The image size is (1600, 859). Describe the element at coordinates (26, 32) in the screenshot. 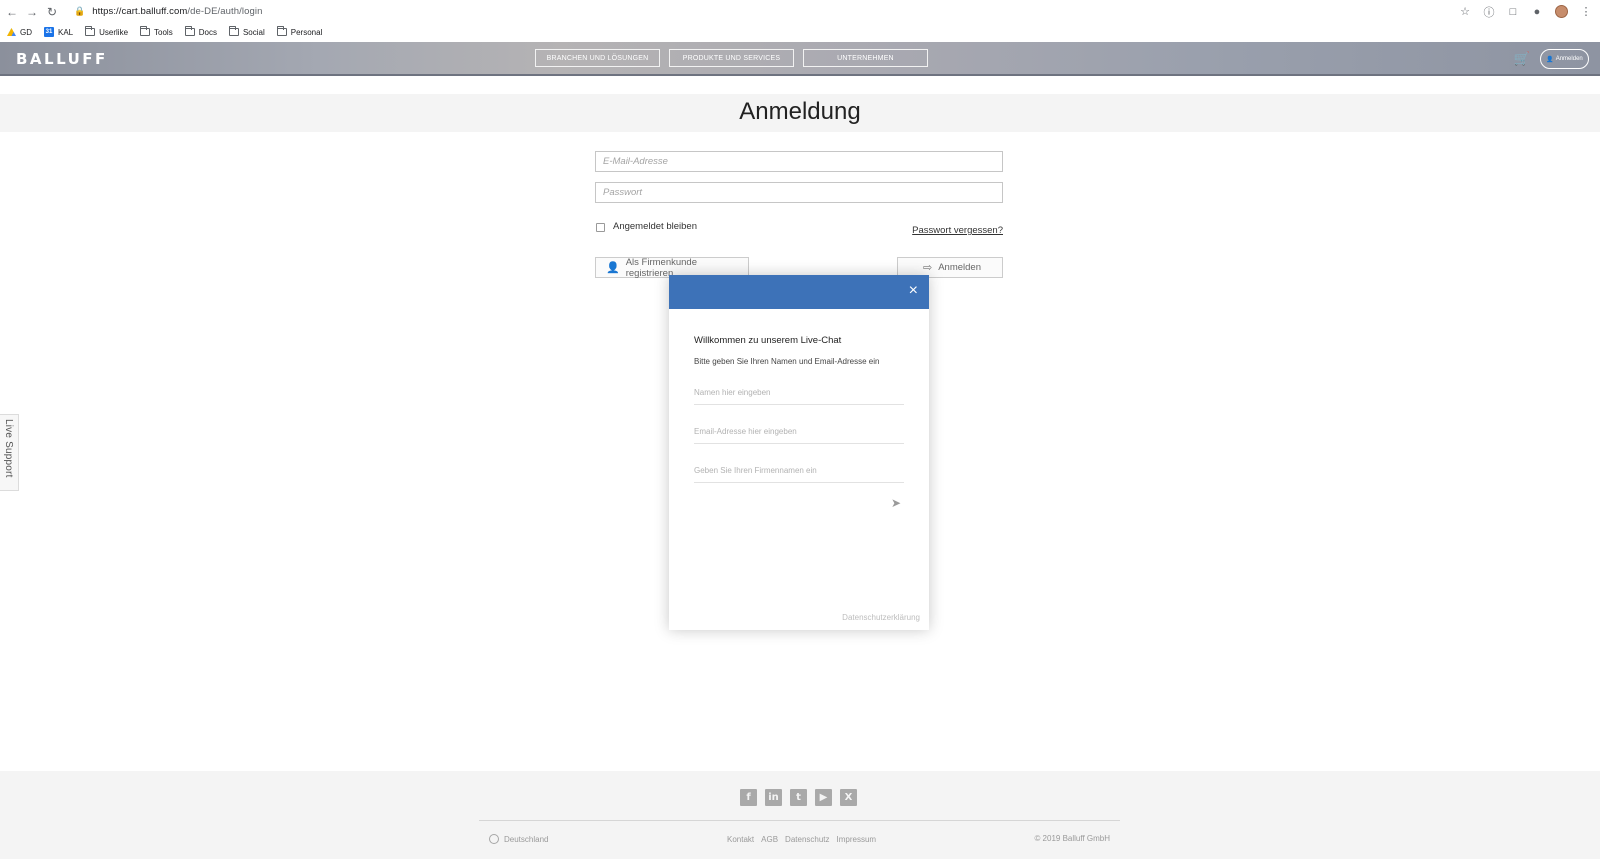

I see `bookmark-label: GD` at that location.